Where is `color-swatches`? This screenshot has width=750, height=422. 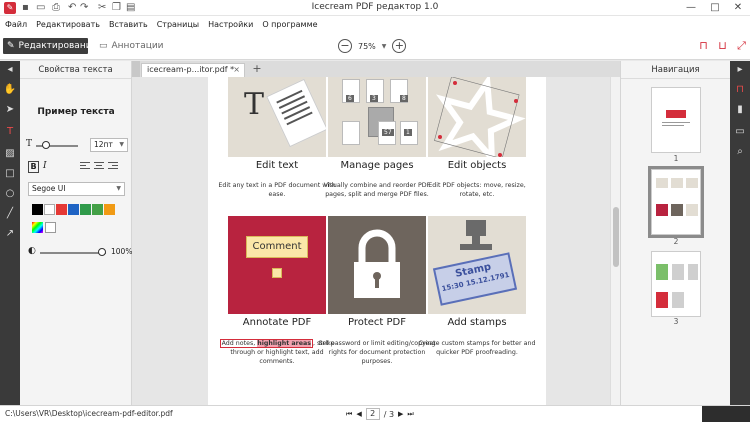
color-swatches is located at coordinates (73, 209).